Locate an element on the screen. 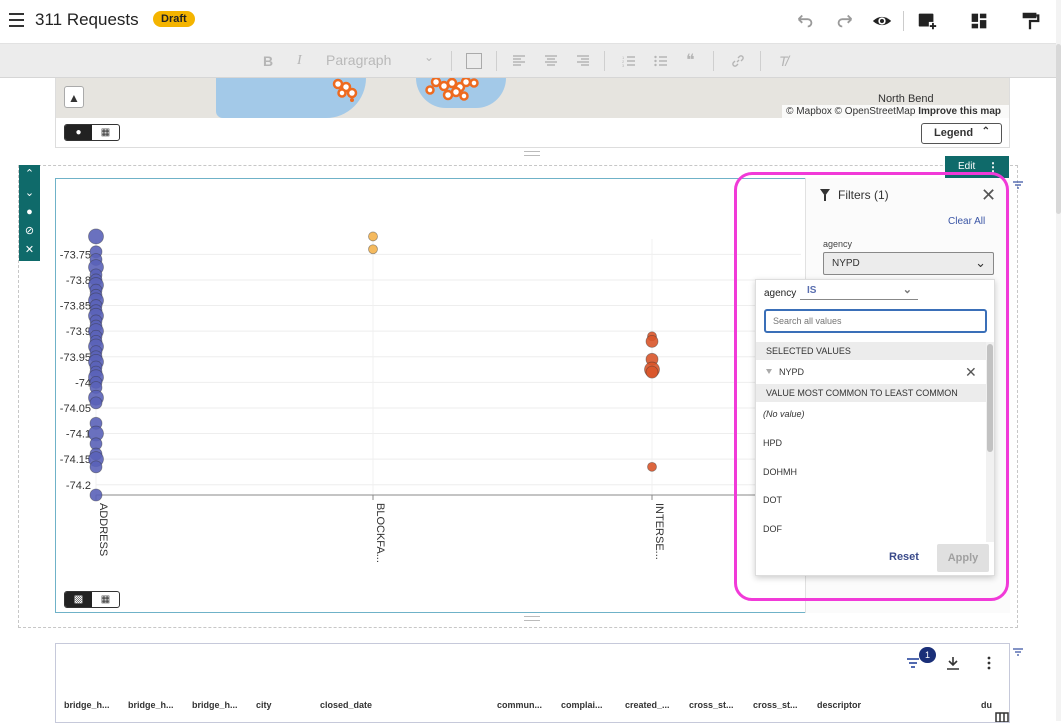  download-icon is located at coordinates (953, 663).